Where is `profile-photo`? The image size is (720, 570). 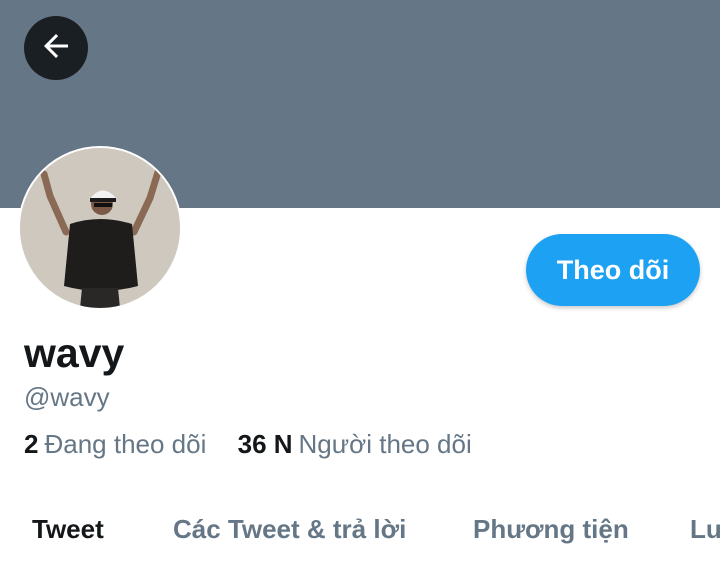
profile-photo is located at coordinates (100, 228).